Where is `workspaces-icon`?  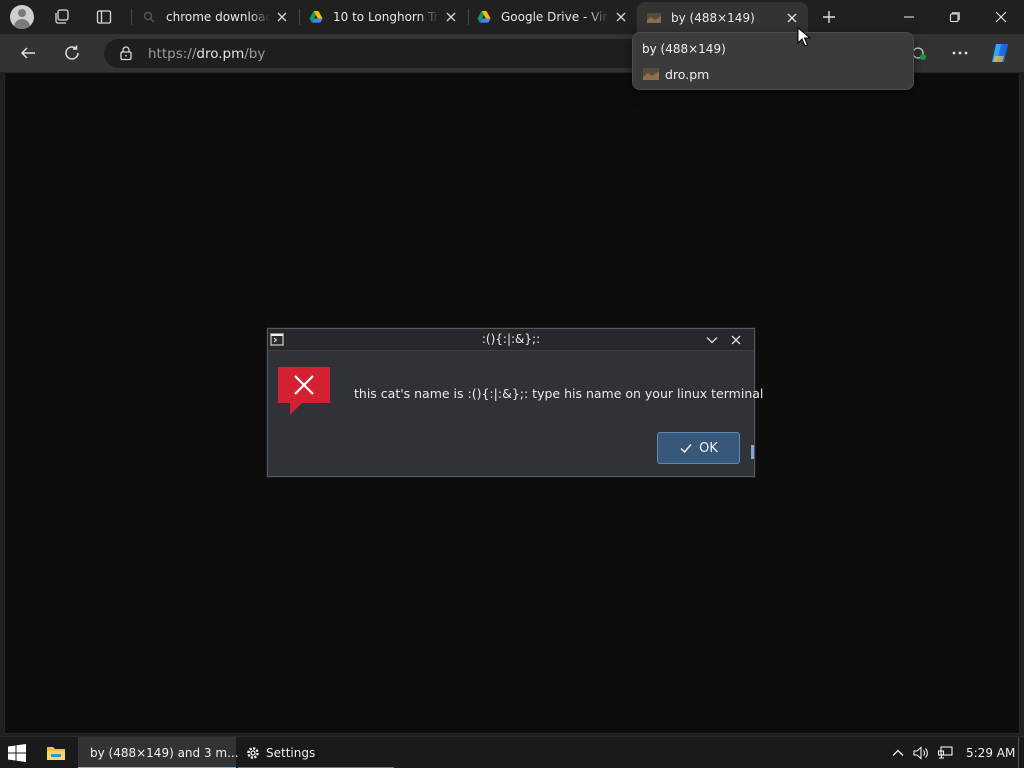
workspaces-icon is located at coordinates (62, 17).